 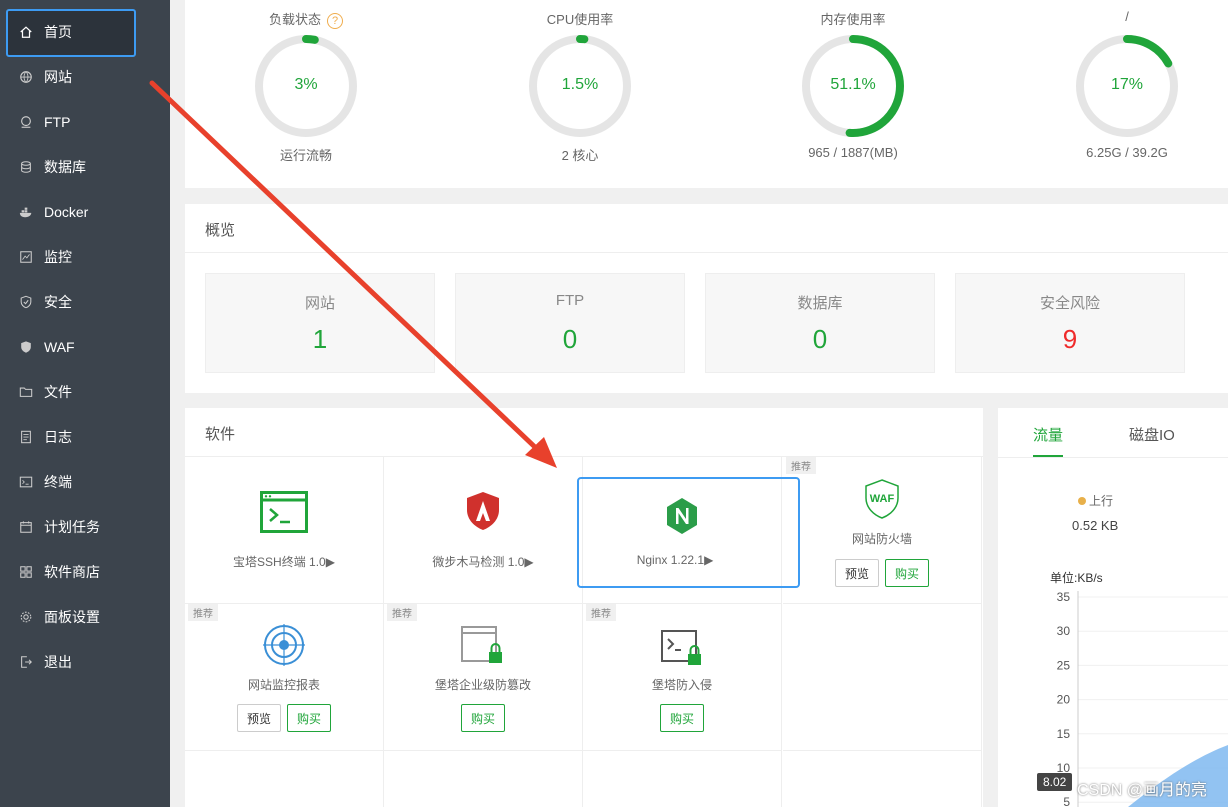 I want to click on sidebar-item-terminal: 终端, so click(x=85, y=481).